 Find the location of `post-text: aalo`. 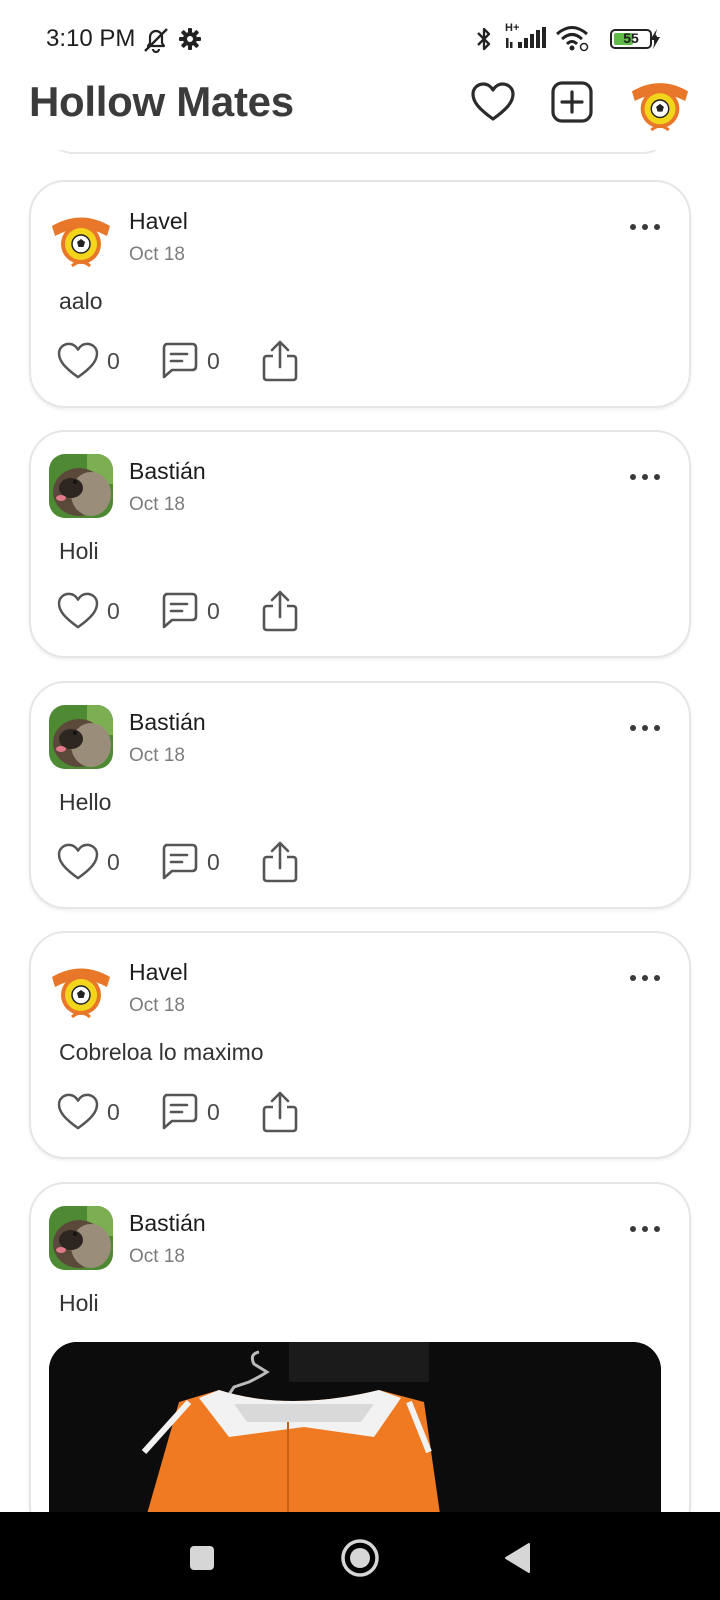

post-text: aalo is located at coordinates (81, 301).